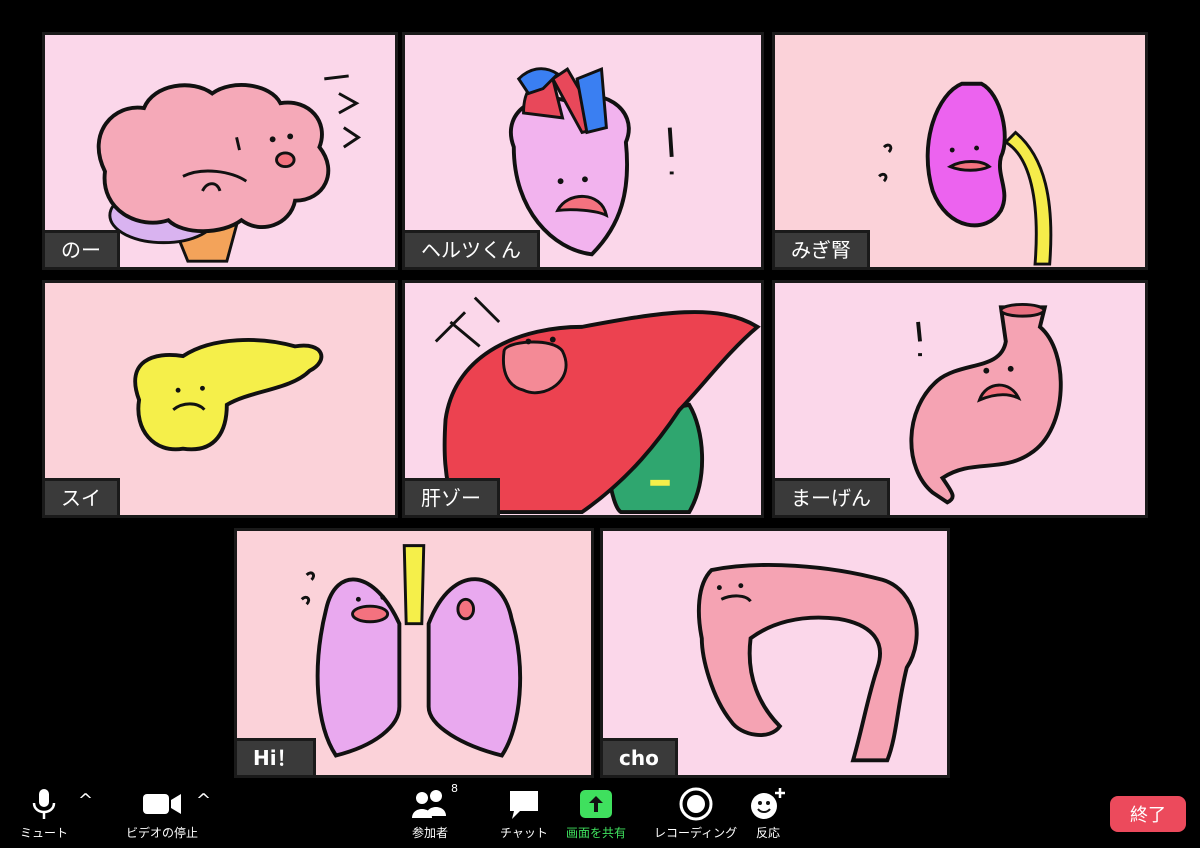  Describe the element at coordinates (44, 833) in the screenshot. I see `mute-label: ミュート` at that location.